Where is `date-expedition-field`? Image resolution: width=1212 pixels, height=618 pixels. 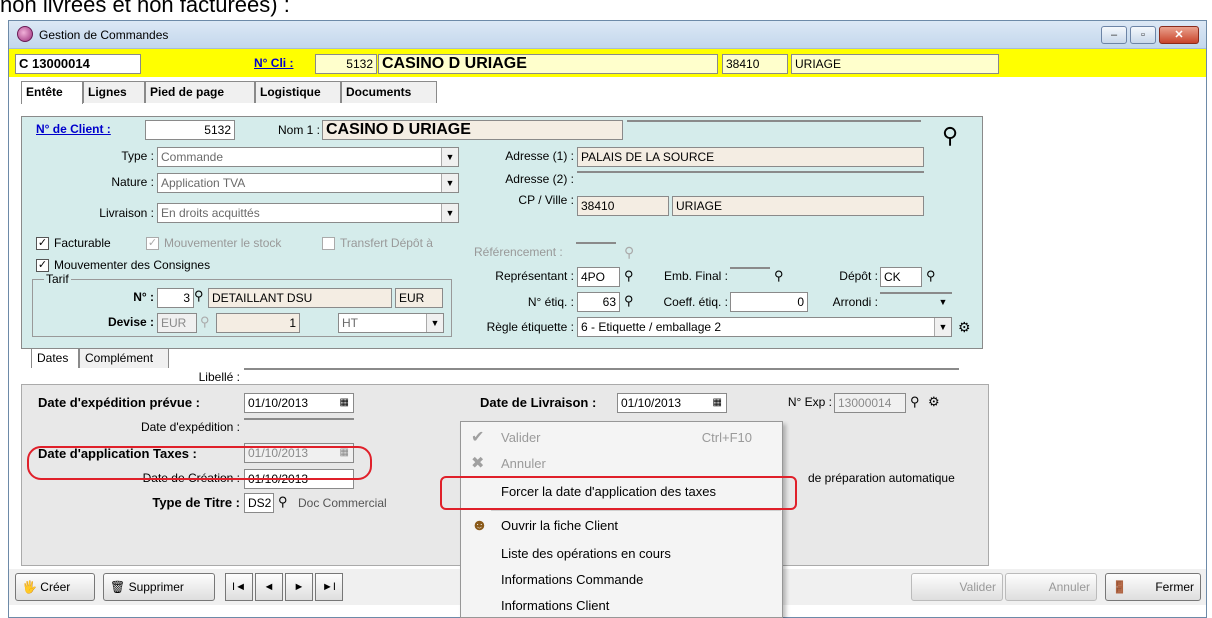 date-expedition-field is located at coordinates (299, 419).